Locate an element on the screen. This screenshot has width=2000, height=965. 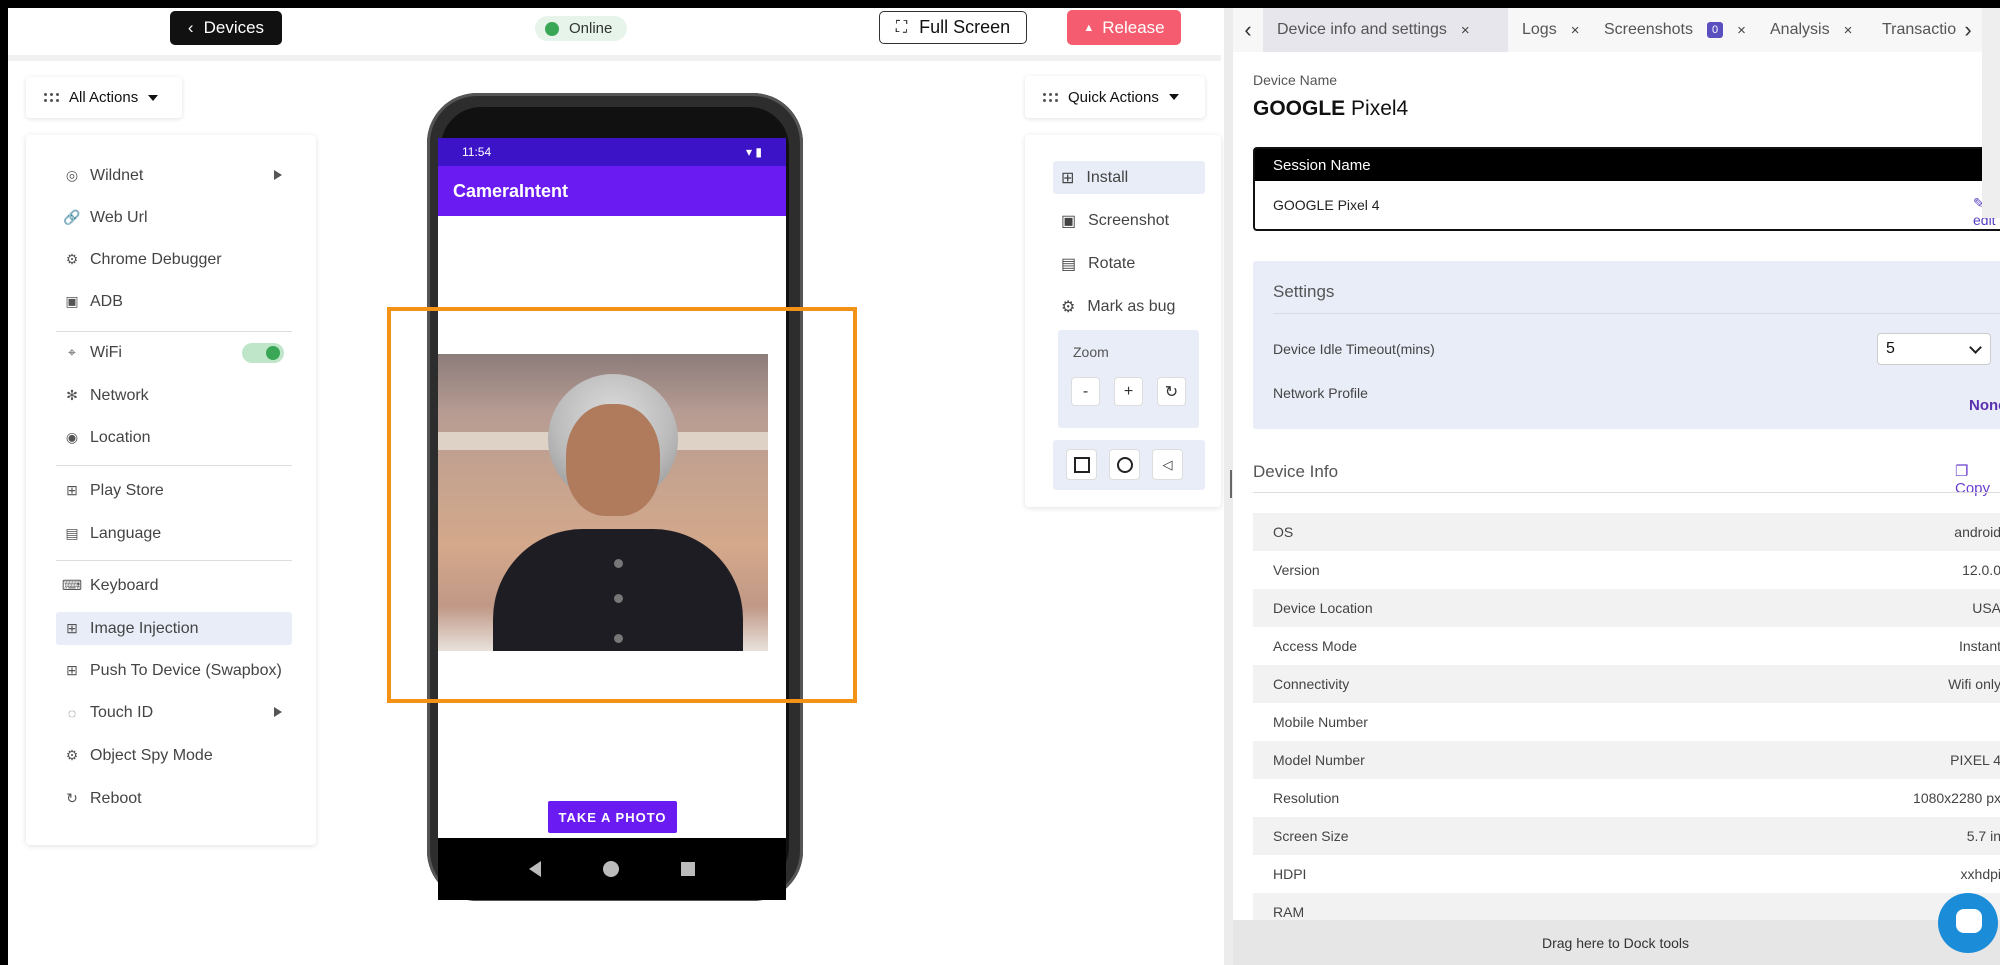
device-info-title: Device Info is located at coordinates (1296, 471).